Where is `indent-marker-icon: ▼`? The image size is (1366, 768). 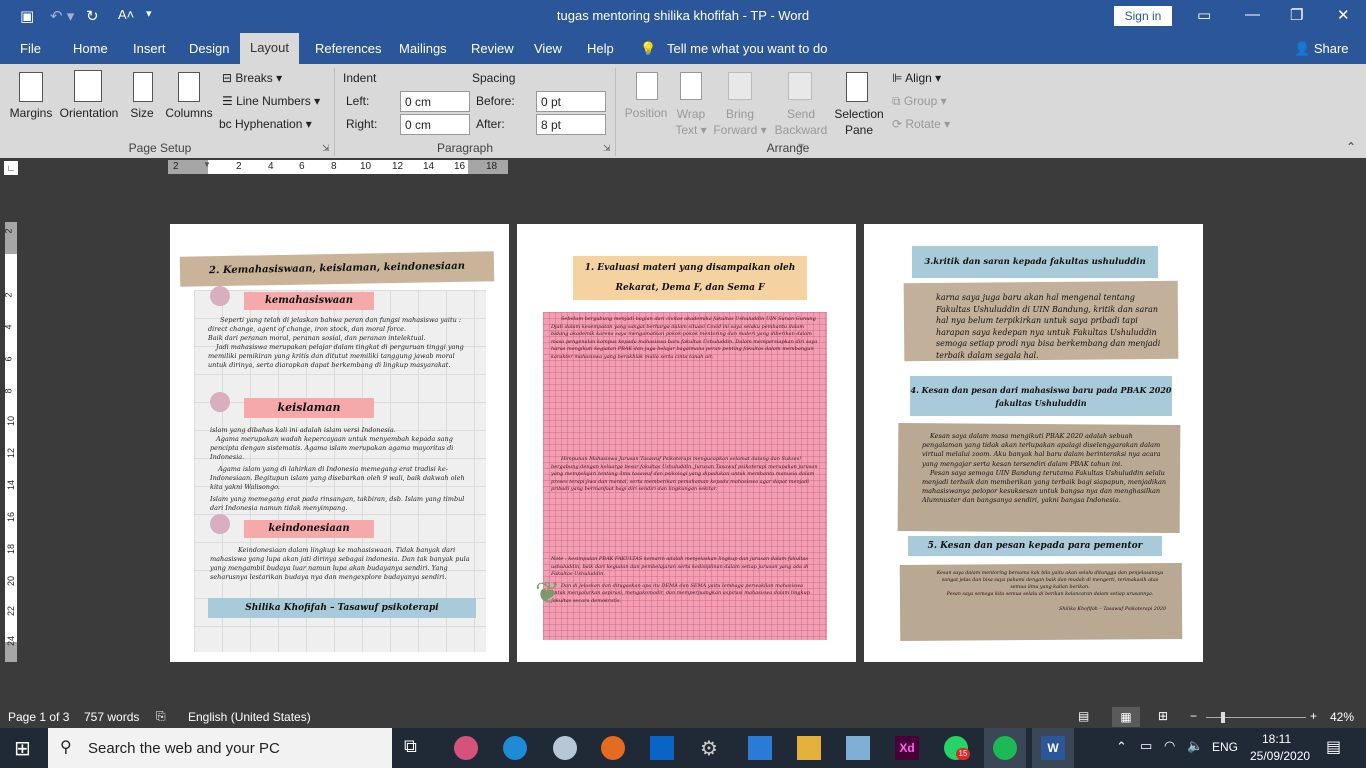
indent-marker-icon: ▼ is located at coordinates (207, 164).